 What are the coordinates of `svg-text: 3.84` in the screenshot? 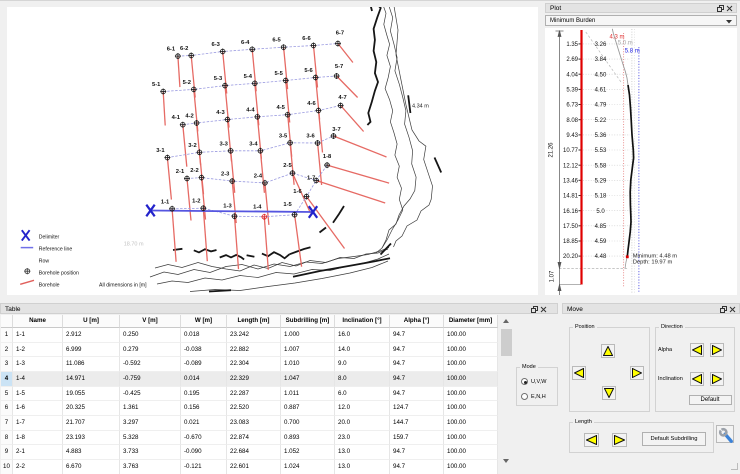 It's located at (601, 60).